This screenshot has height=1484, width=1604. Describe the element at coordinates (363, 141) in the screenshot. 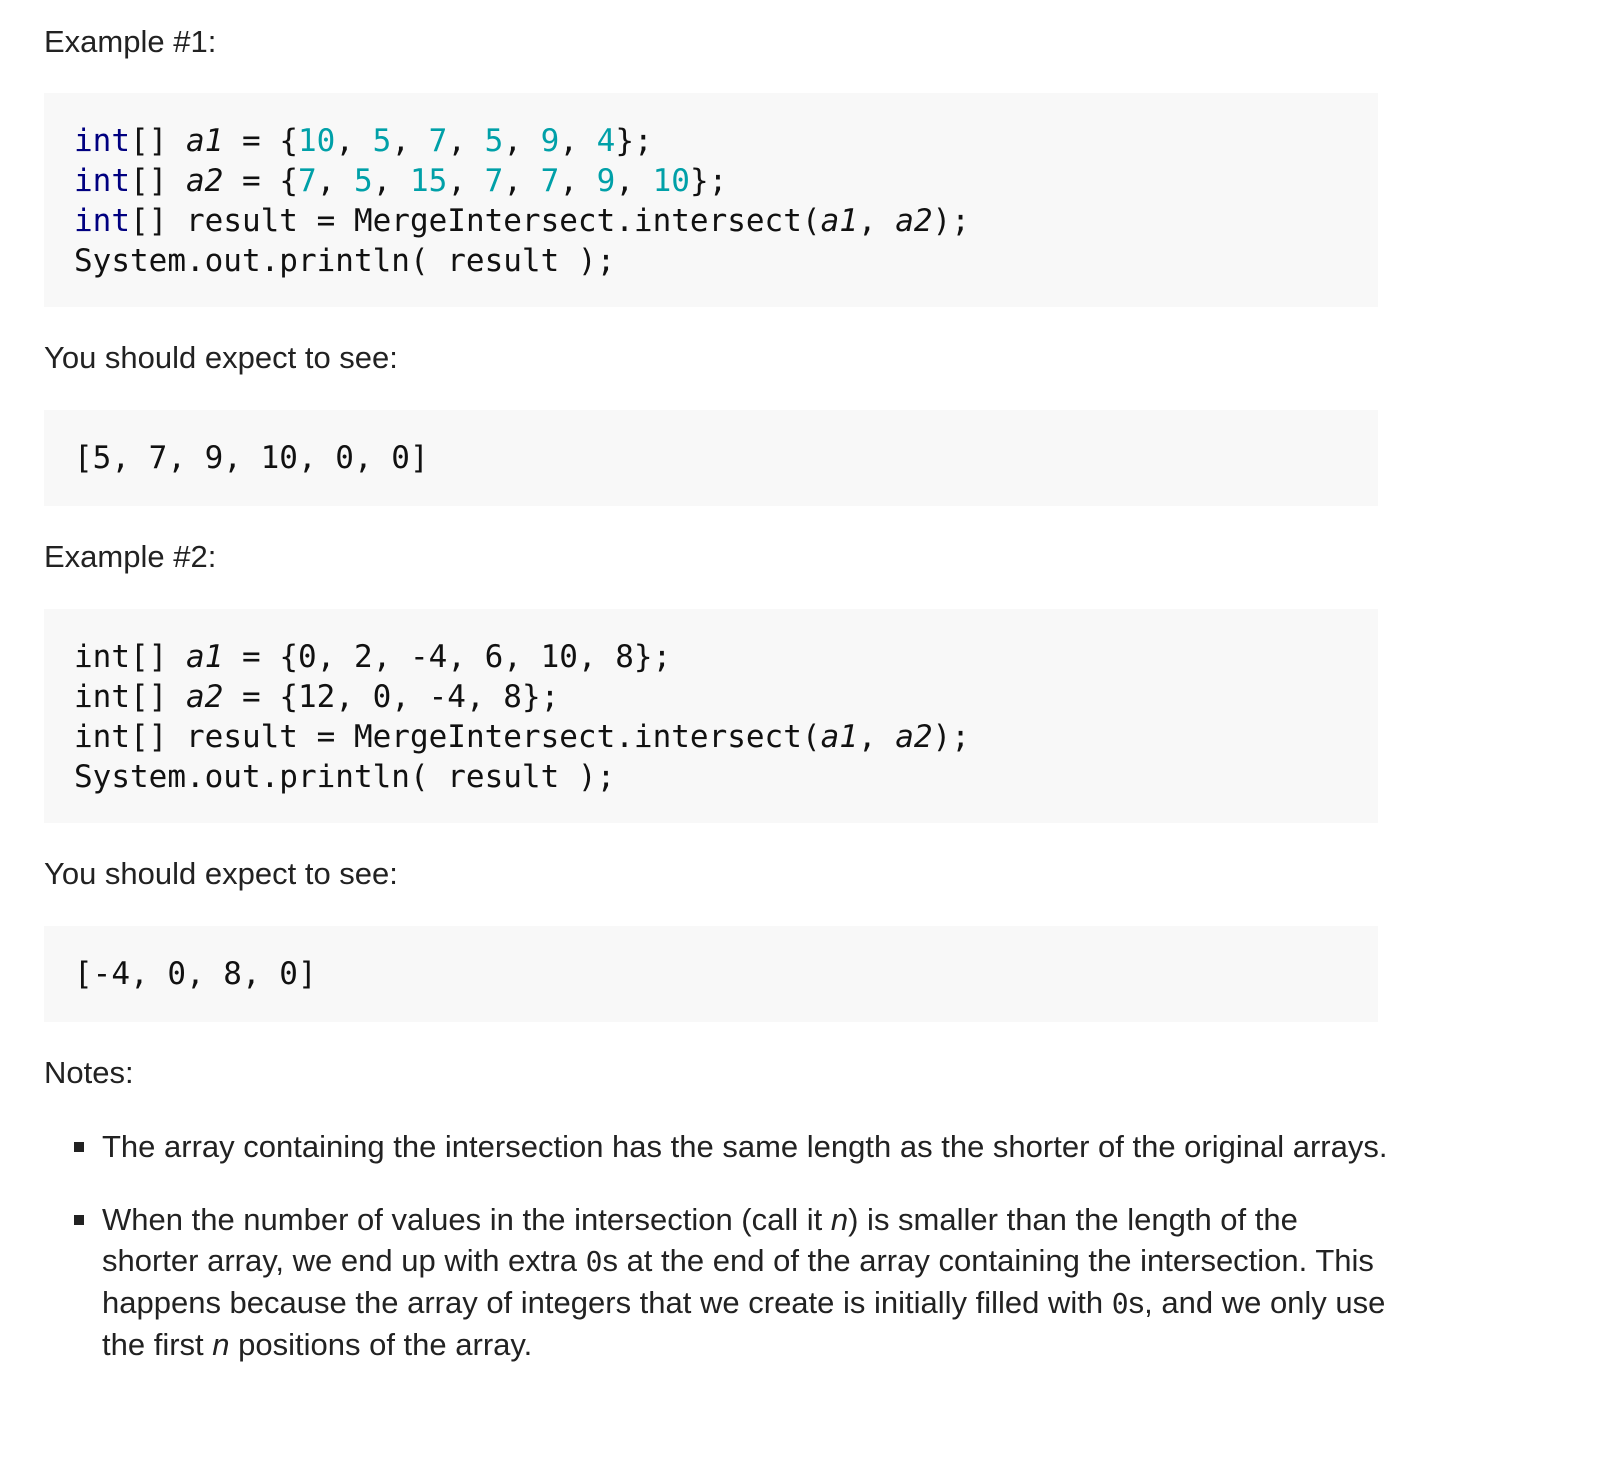

I see `code-line: int[] a1 = {10, 5, 7, 5, 9, 4};` at that location.